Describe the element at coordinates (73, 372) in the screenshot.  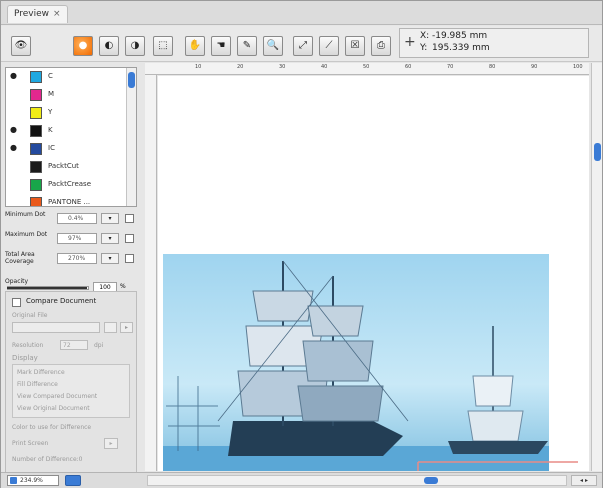
I see `display-option: Mark Difference` at that location.